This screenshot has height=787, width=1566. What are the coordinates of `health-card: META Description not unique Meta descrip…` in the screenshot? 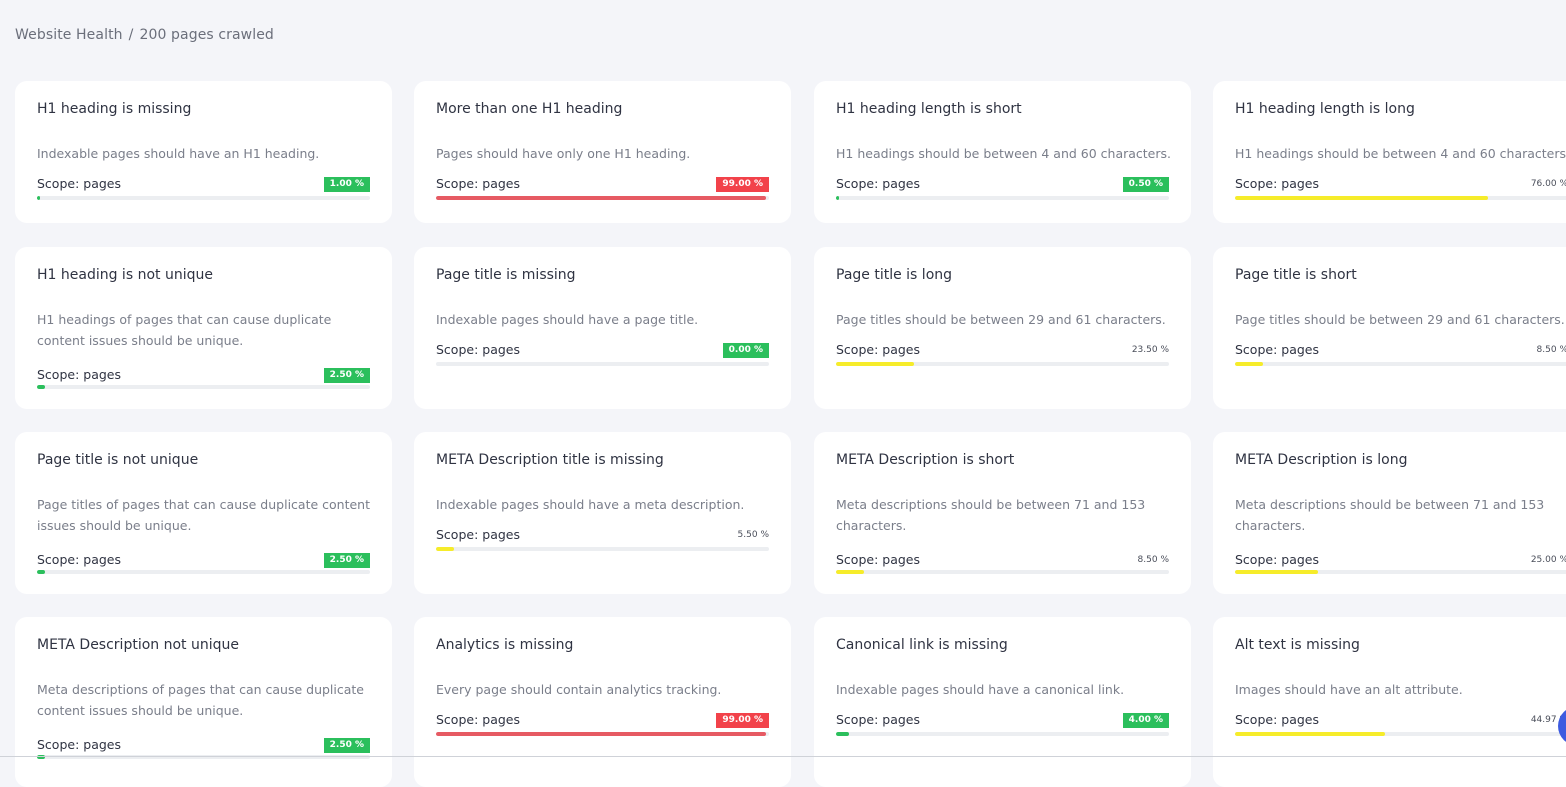 It's located at (203, 702).